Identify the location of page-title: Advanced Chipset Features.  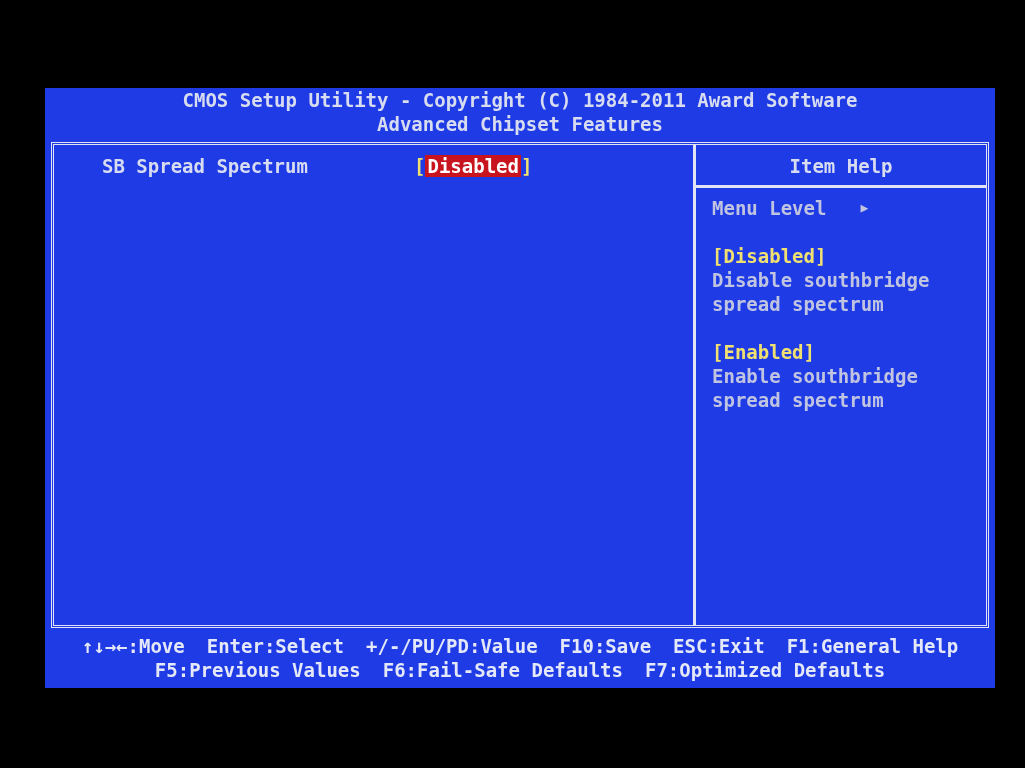
(520, 124).